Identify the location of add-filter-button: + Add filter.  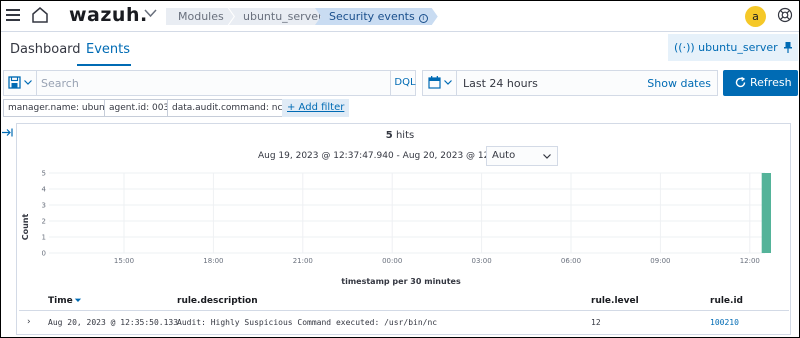
(316, 108).